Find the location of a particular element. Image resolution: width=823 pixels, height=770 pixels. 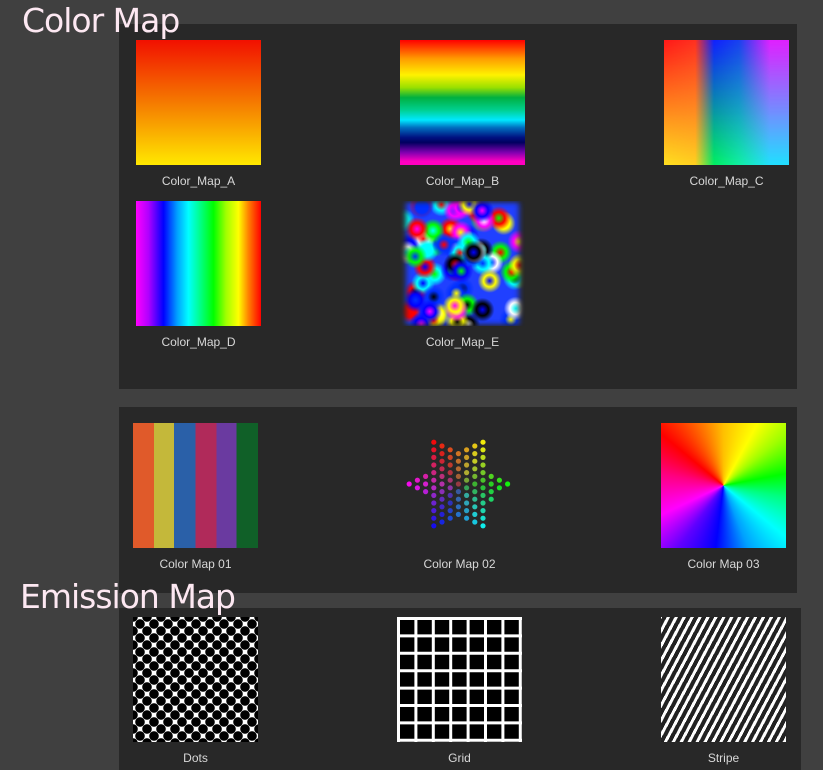

thumbnail-stripe: Stripe is located at coordinates (723, 691).